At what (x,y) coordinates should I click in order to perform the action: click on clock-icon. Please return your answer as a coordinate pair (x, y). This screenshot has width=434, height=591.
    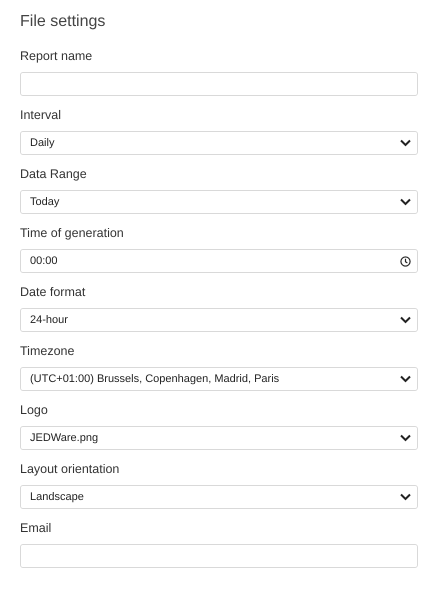
    Looking at the image, I should click on (405, 261).